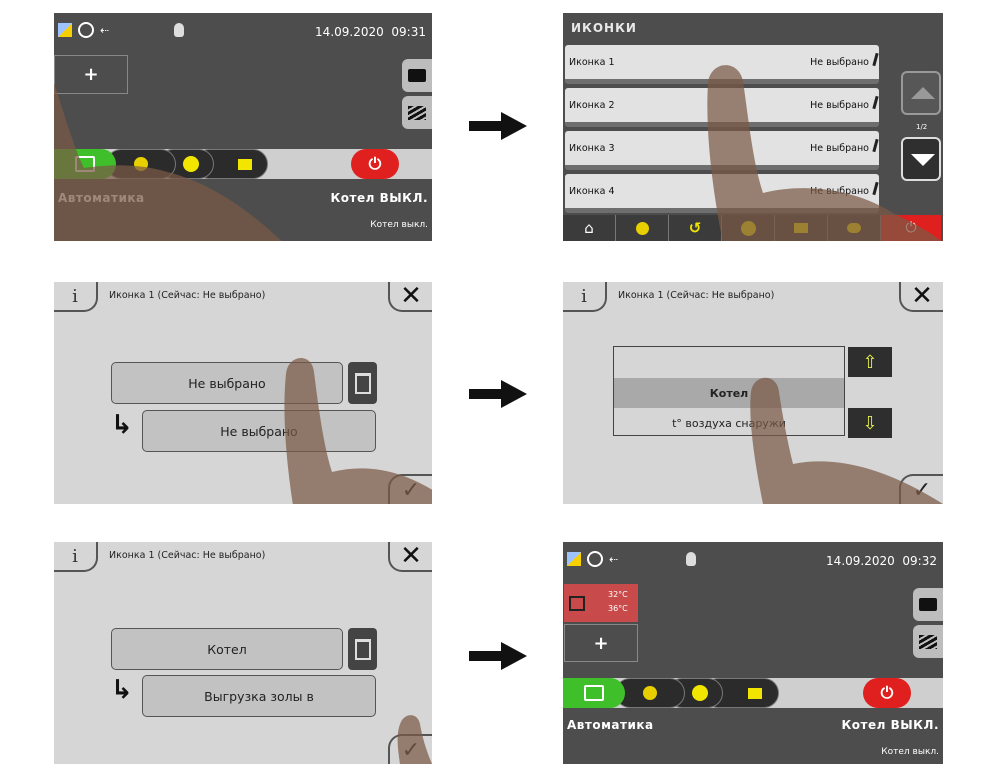 This screenshot has width=983, height=764. What do you see at coordinates (349, 32) in the screenshot?
I see `date-label: 14.09.2020` at bounding box center [349, 32].